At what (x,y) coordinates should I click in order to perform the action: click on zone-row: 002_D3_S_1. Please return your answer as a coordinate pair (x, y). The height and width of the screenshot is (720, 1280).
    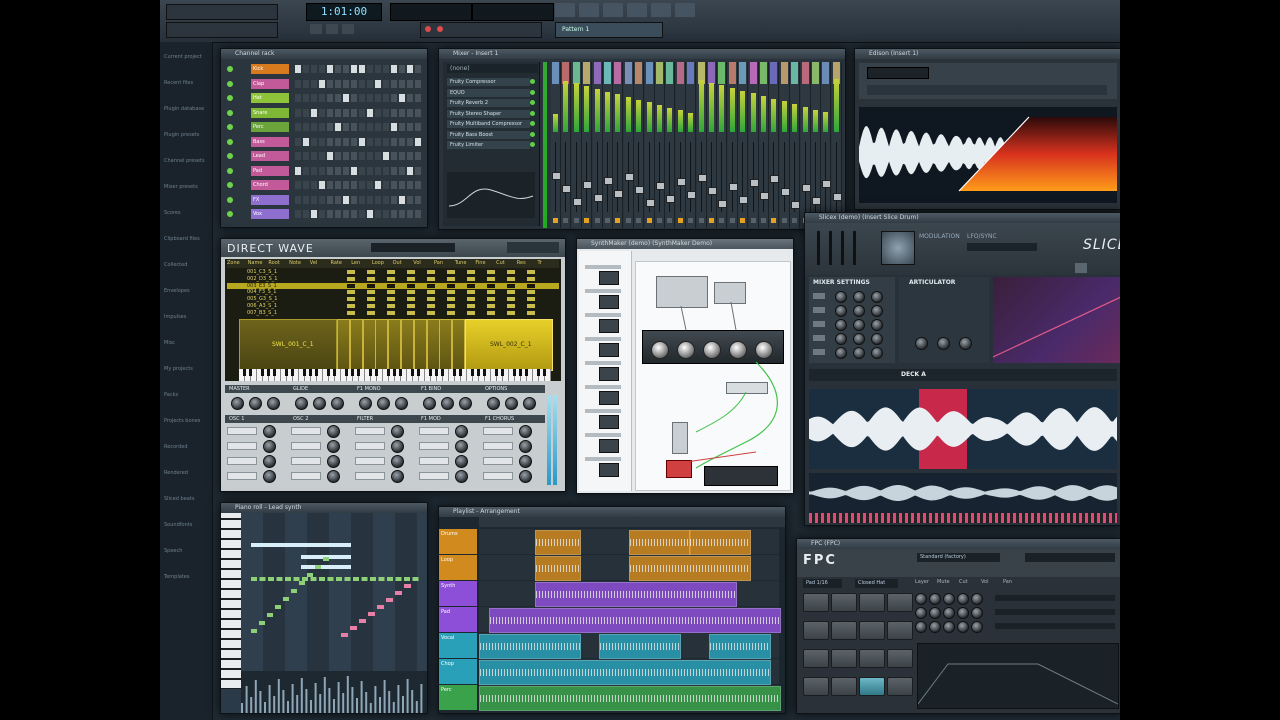
    Looking at the image, I should click on (393, 279).